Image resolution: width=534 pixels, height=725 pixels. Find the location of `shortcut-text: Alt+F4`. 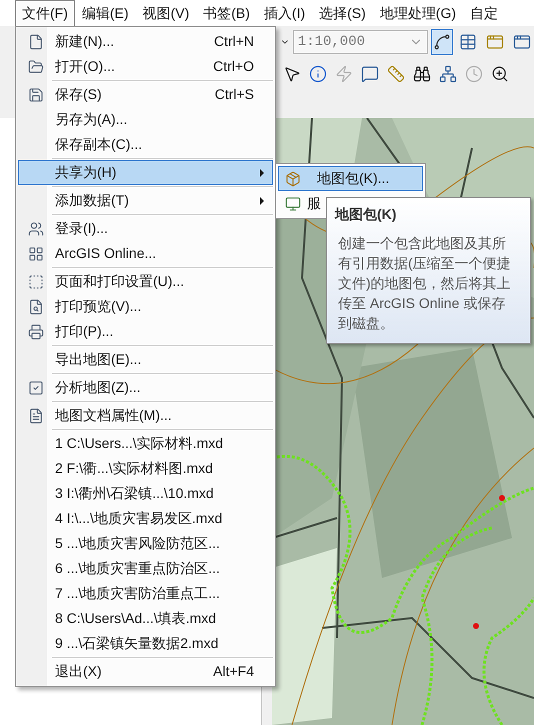

shortcut-text: Alt+F4 is located at coordinates (233, 671).